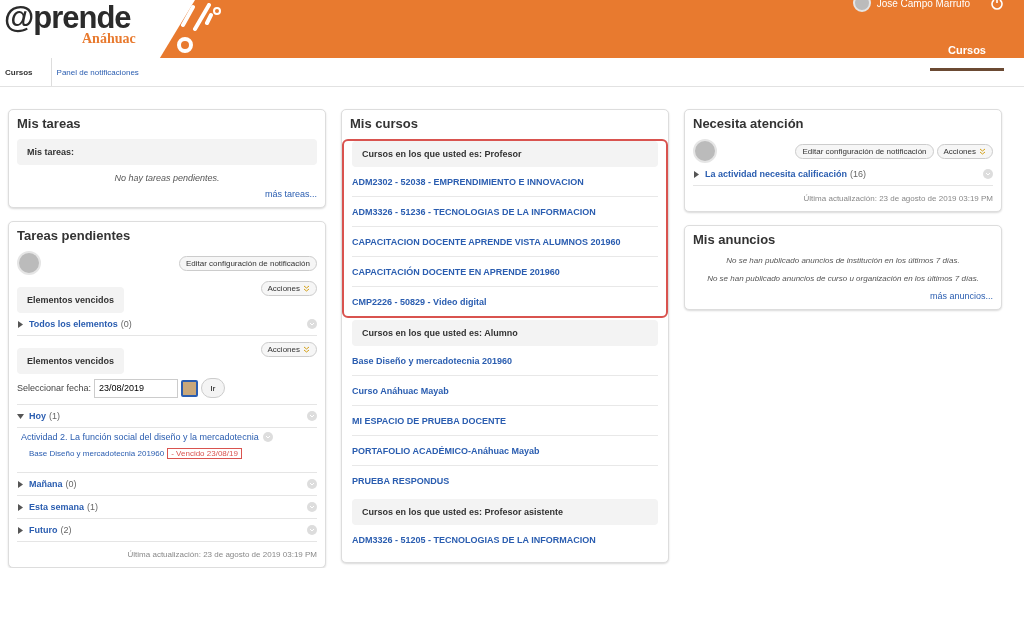  What do you see at coordinates (505, 391) in the screenshot?
I see `course-link: Curso Anáhuac Mayab` at bounding box center [505, 391].